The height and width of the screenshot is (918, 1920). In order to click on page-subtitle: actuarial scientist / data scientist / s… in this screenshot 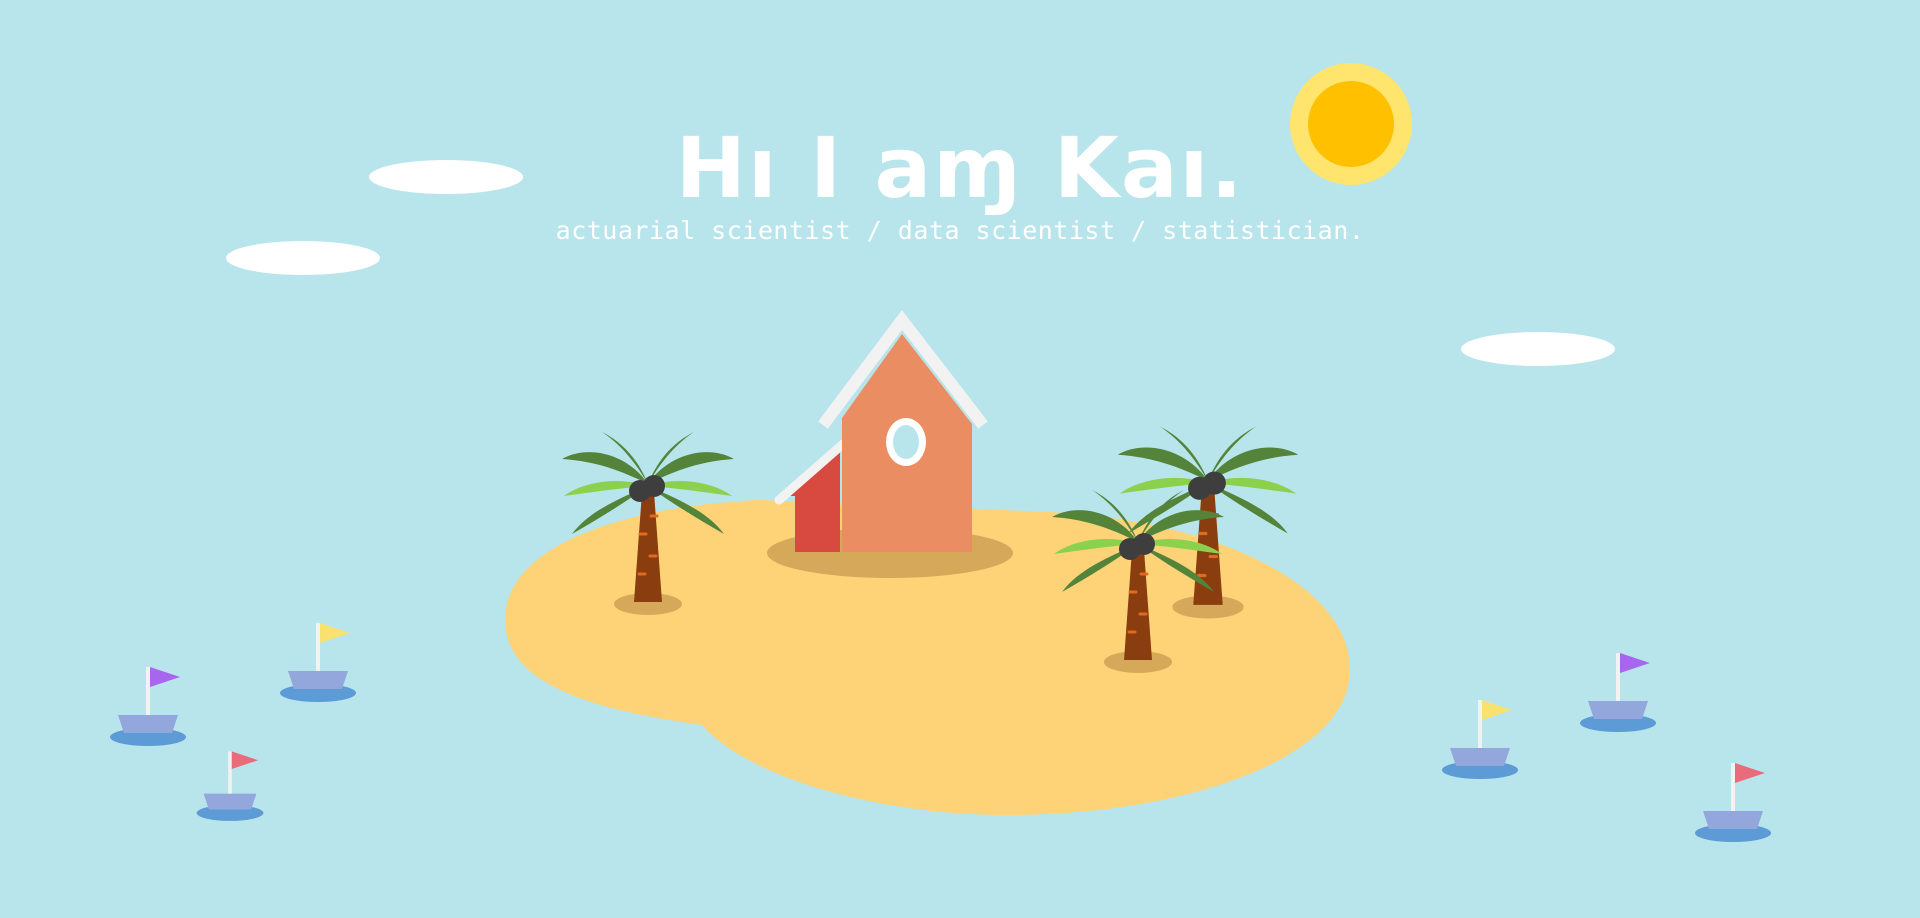, I will do `click(960, 230)`.